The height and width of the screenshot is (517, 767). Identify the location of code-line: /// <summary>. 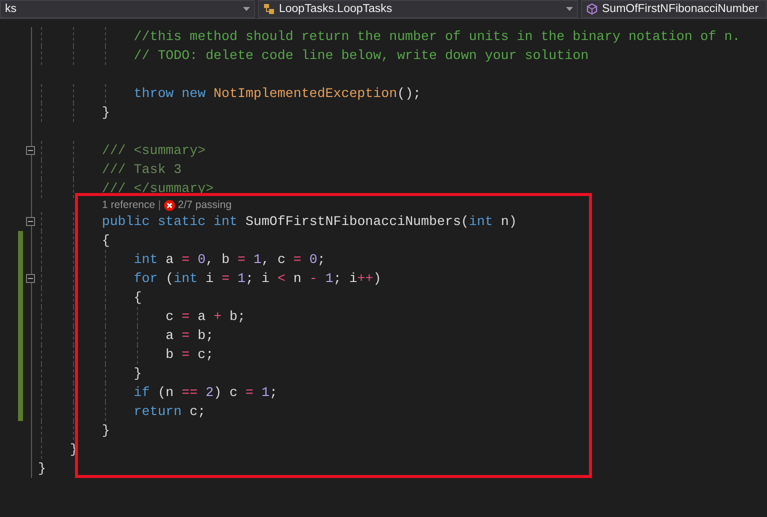
(122, 150).